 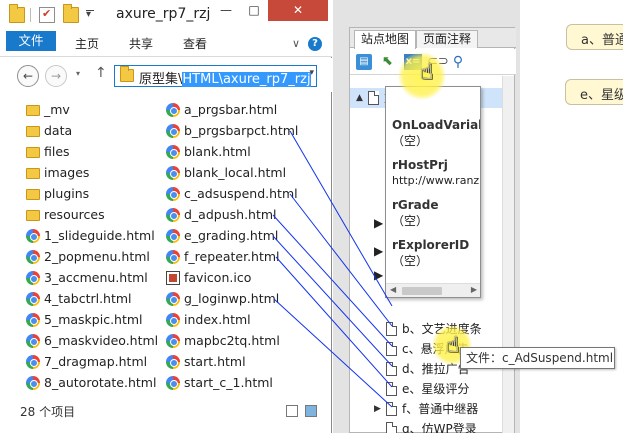 I want to click on file-name: mapbc2tq.html, so click(x=232, y=340).